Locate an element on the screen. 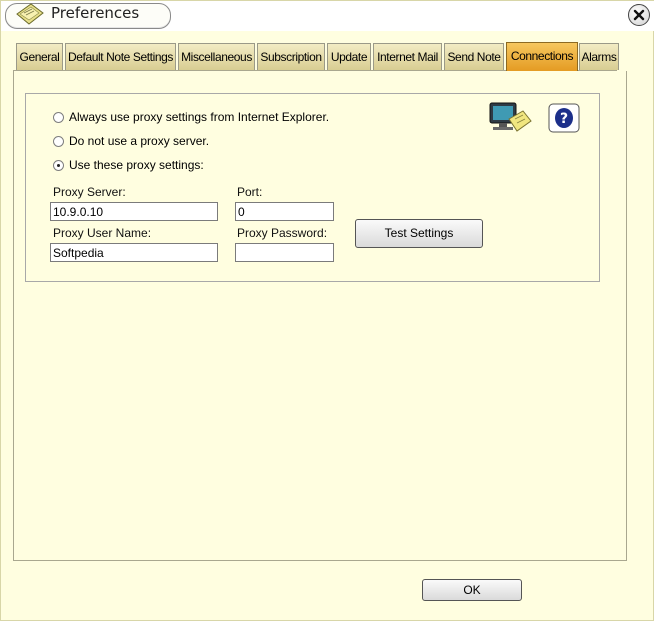 The width and height of the screenshot is (654, 621). radio-label: Do not use a proxy server. is located at coordinates (139, 141).